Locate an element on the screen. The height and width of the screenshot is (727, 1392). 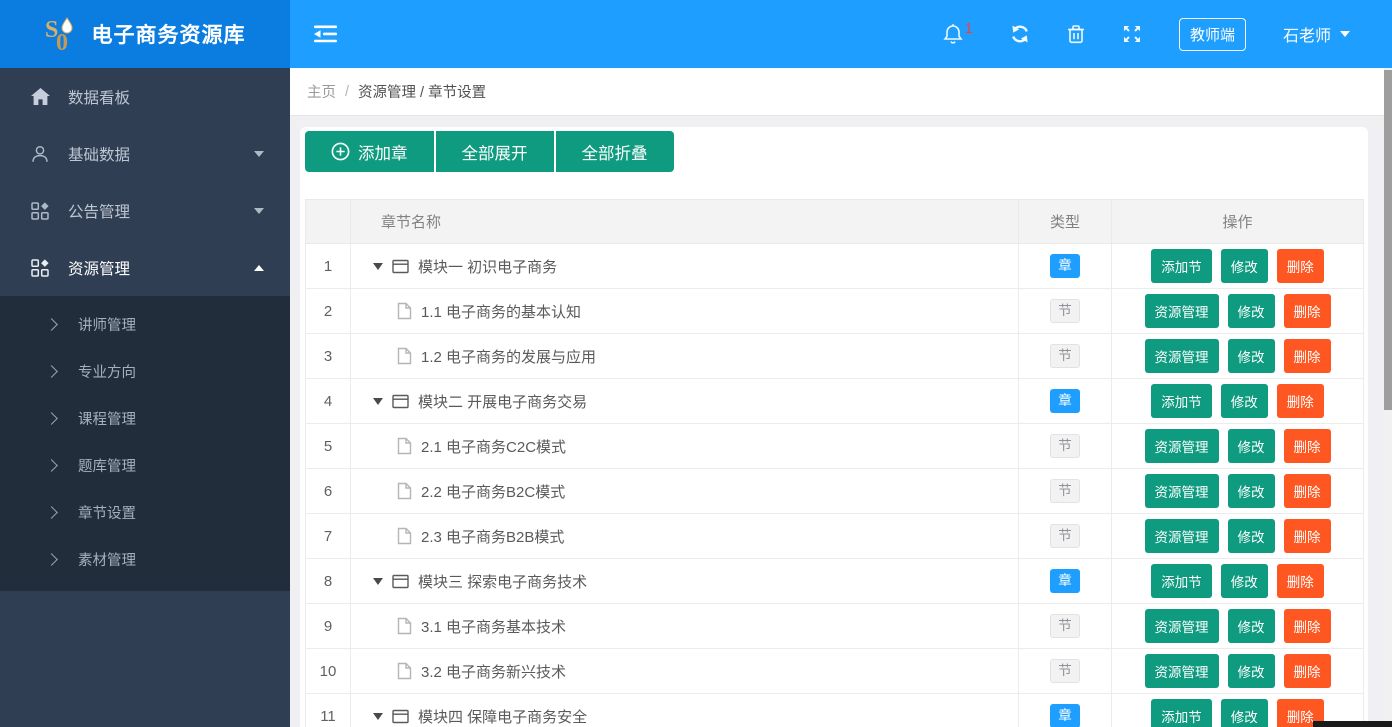
table-row: 6 2.2 电子商务B2C模式 节 资源管理 修改 删除 is located at coordinates (834, 491).